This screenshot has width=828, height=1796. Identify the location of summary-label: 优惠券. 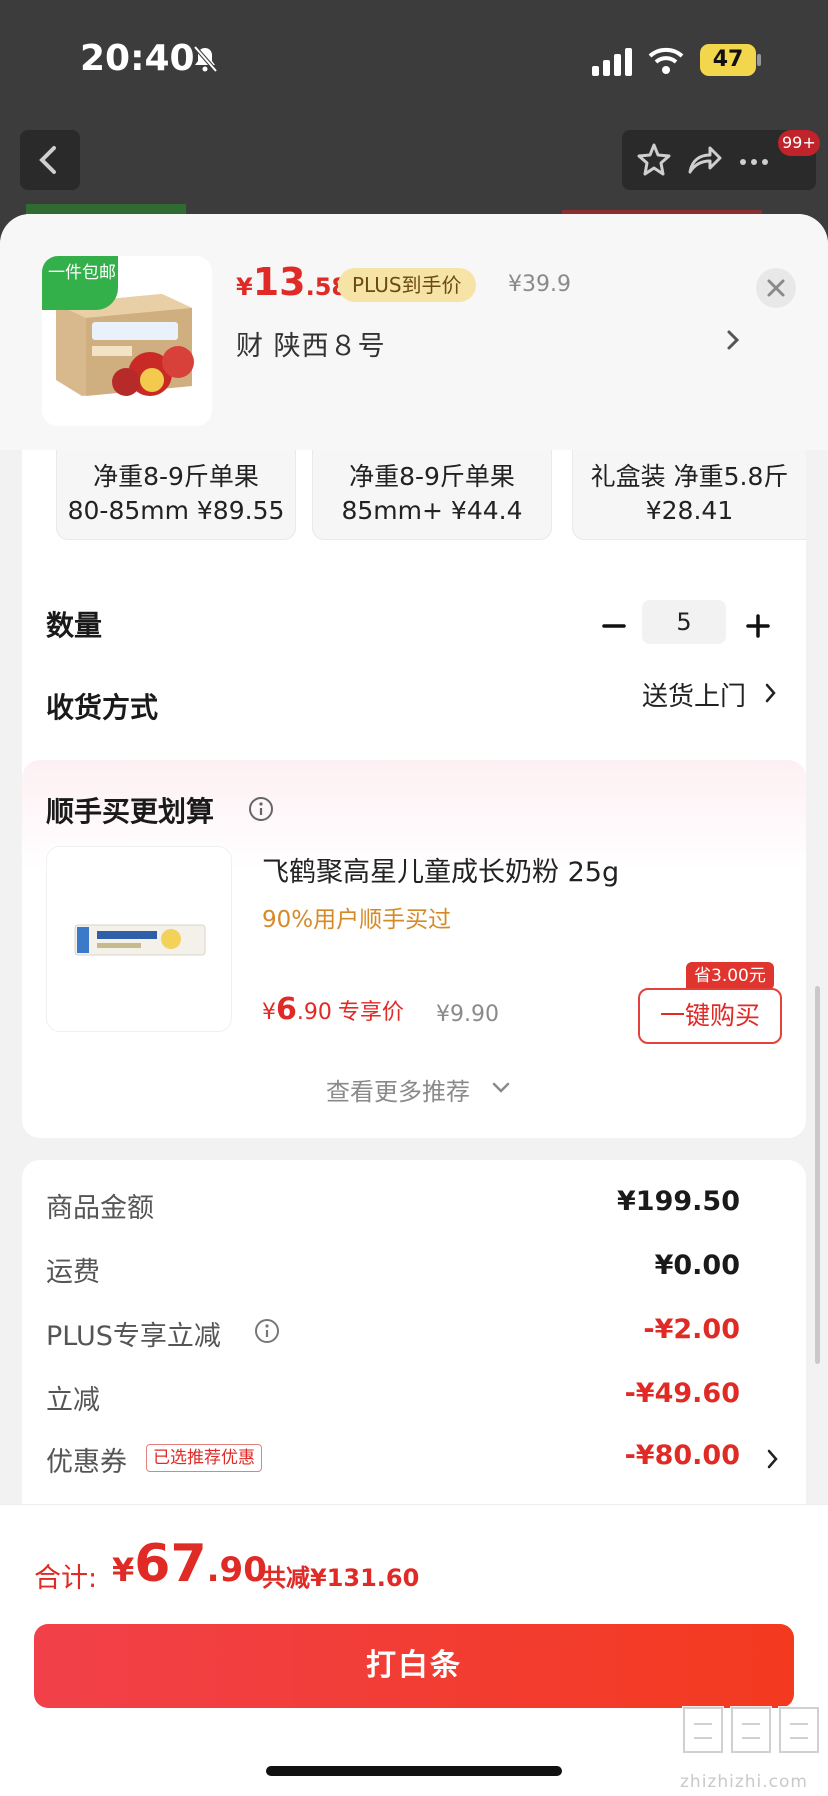
(86, 1462).